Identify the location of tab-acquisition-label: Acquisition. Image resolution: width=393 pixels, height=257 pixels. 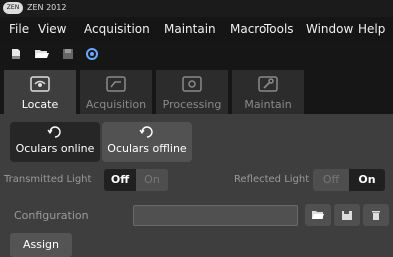
(116, 104).